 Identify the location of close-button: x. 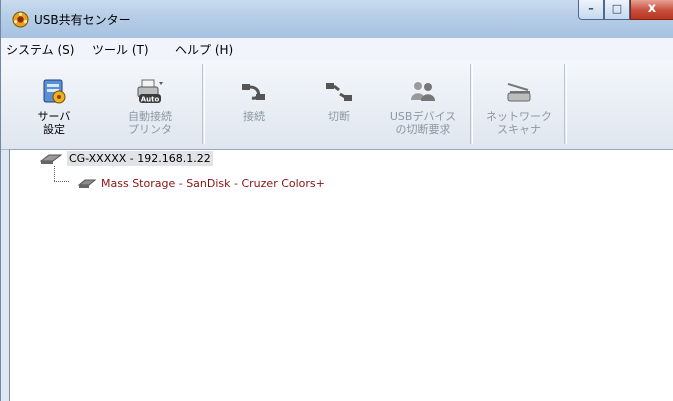
(651, 10).